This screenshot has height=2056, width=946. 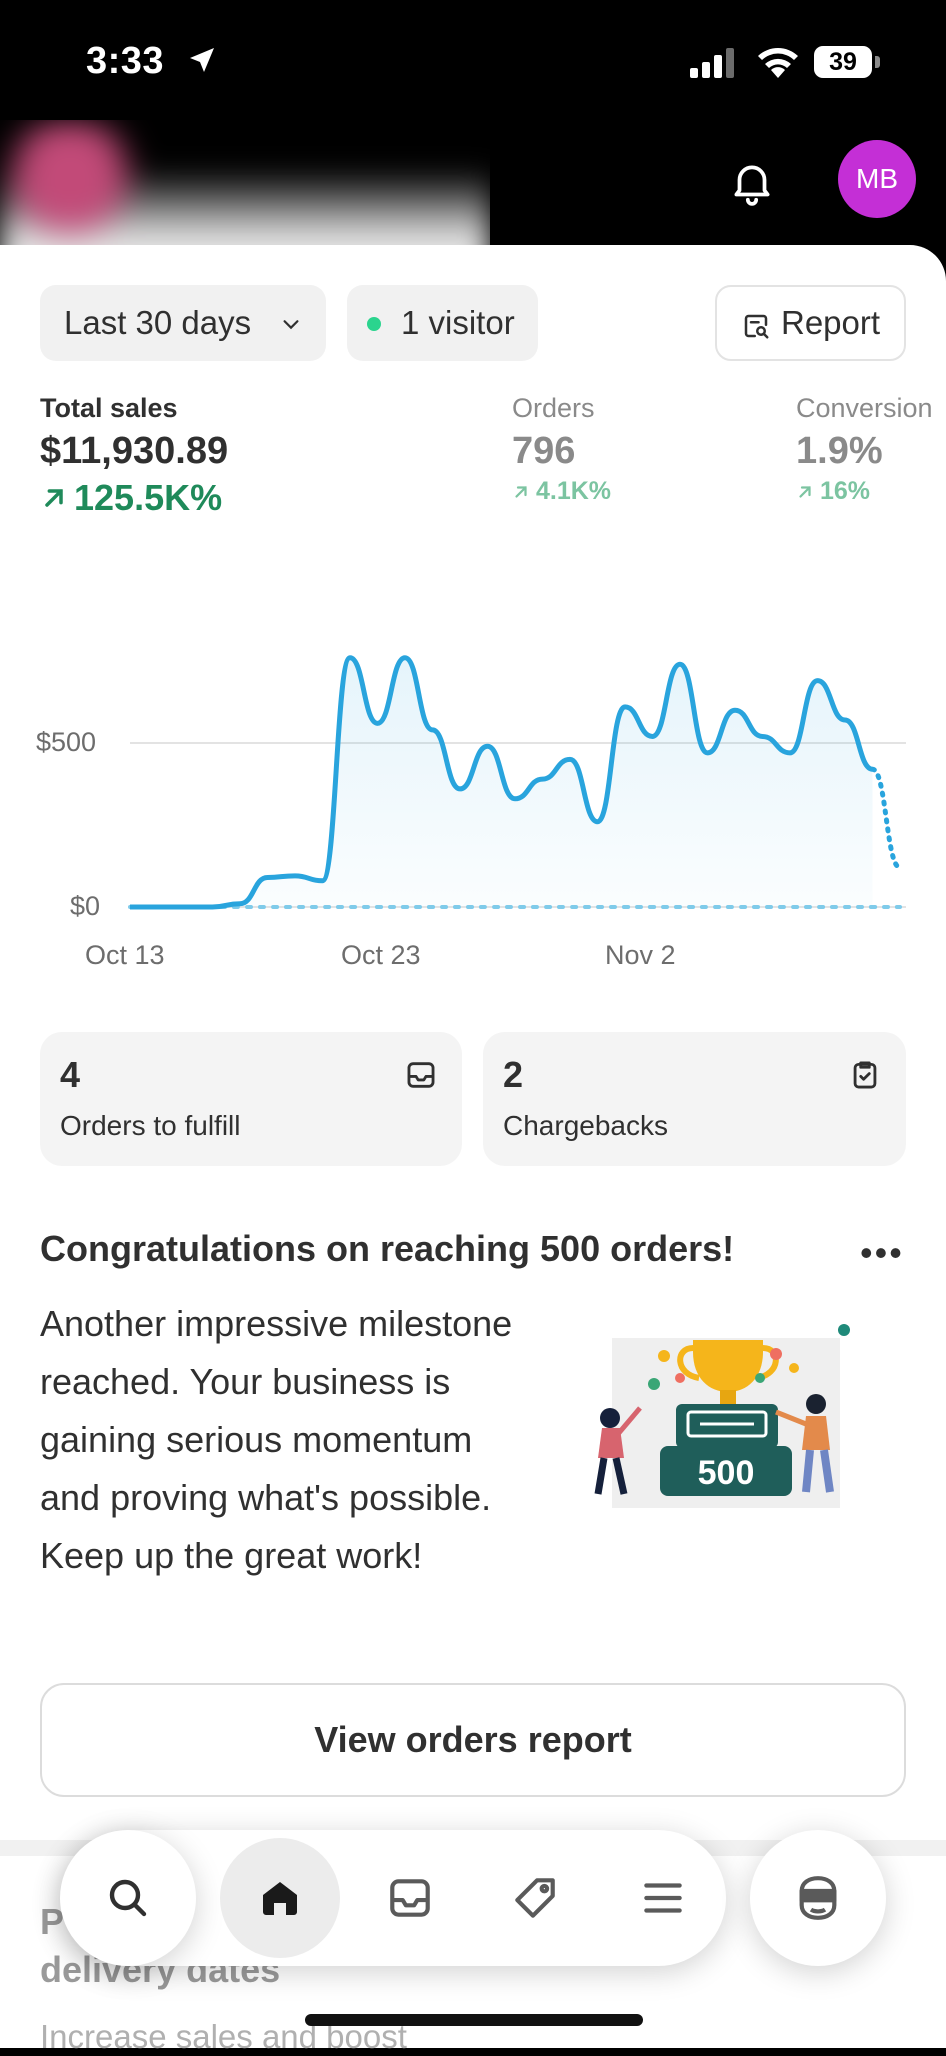 What do you see at coordinates (374, 324) in the screenshot?
I see `live-dot` at bounding box center [374, 324].